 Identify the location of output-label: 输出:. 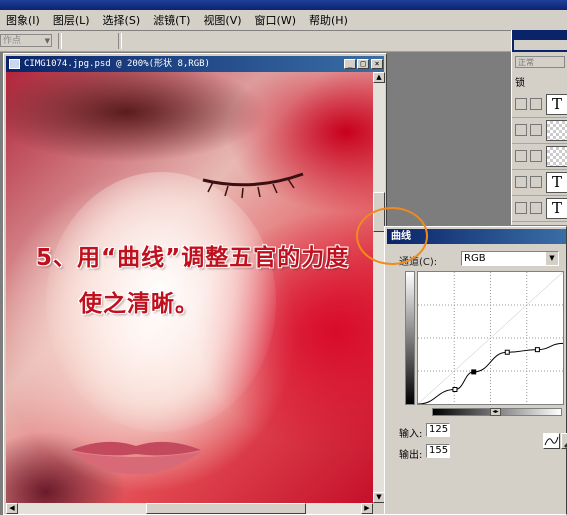
(411, 455).